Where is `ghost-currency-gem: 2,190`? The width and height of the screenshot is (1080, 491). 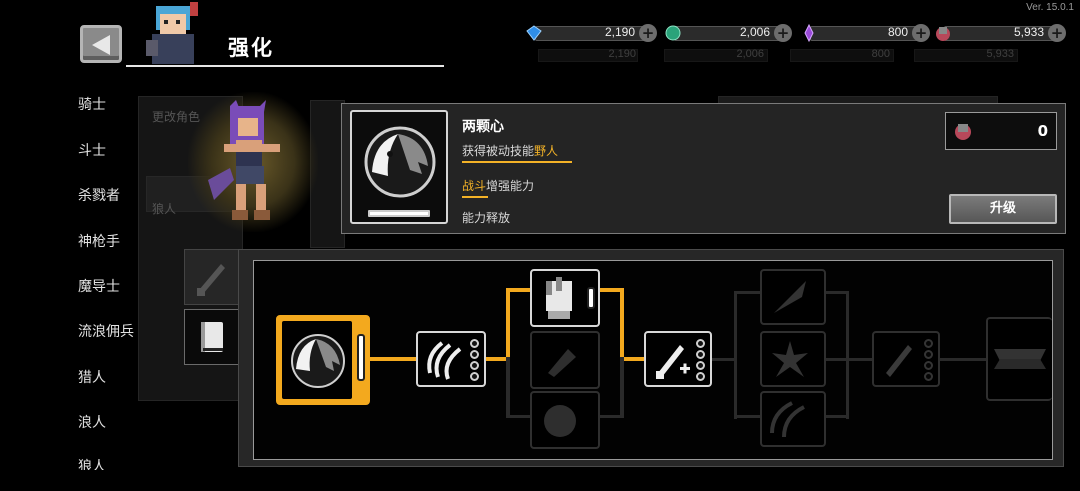
ghost-currency-gem: 2,190 is located at coordinates (593, 55).